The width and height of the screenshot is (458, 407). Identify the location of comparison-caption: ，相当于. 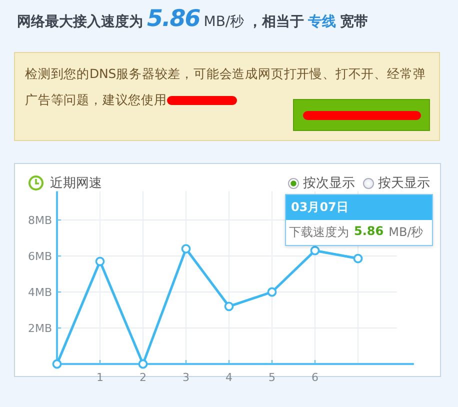
(276, 22).